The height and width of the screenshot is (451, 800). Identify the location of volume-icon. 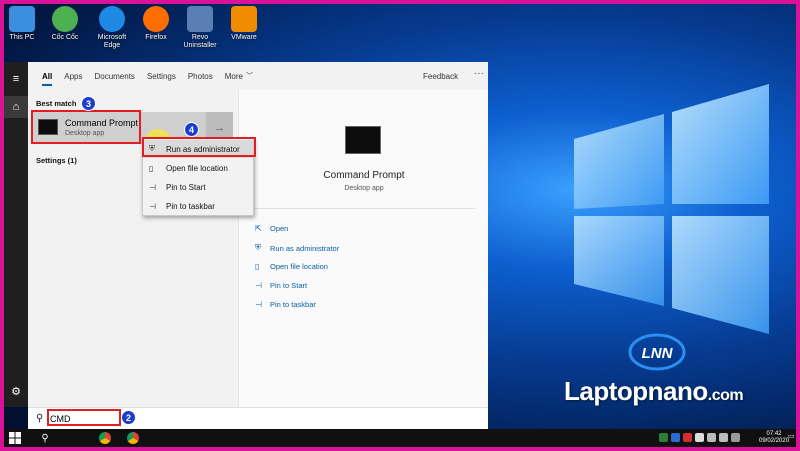
(723, 437).